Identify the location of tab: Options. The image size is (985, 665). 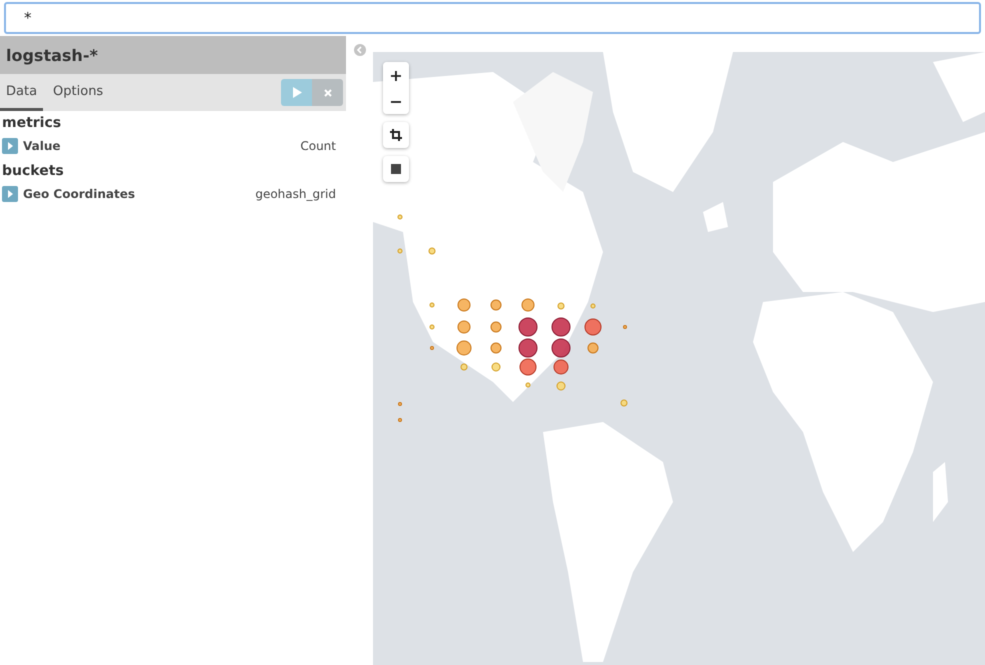
(78, 92).